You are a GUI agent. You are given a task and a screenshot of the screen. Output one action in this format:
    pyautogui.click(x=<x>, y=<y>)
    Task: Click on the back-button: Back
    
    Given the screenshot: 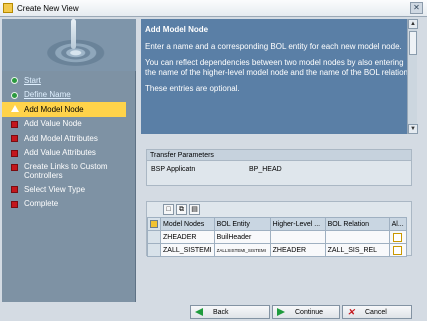 What is the action you would take?
    pyautogui.click(x=230, y=312)
    